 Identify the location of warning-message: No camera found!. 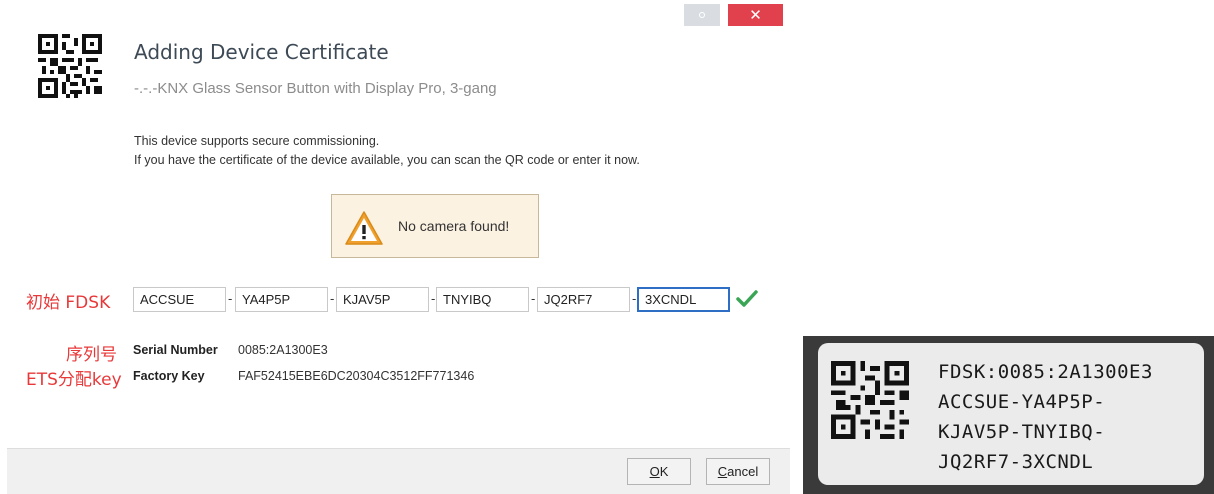
(454, 226).